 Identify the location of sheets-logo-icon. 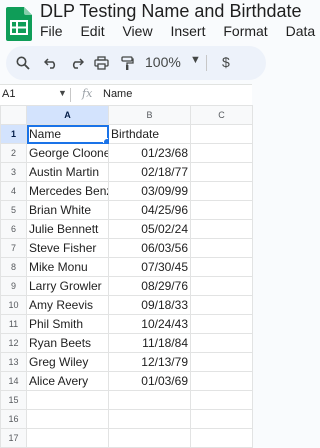
(19, 24).